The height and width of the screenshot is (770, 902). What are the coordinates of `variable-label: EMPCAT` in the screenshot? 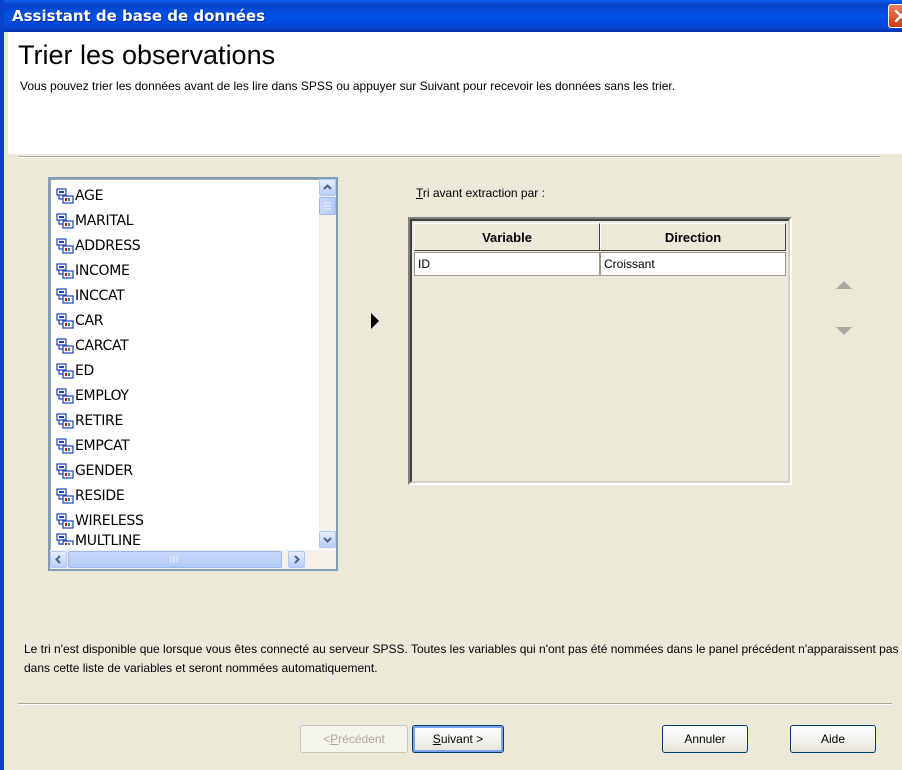 It's located at (102, 445).